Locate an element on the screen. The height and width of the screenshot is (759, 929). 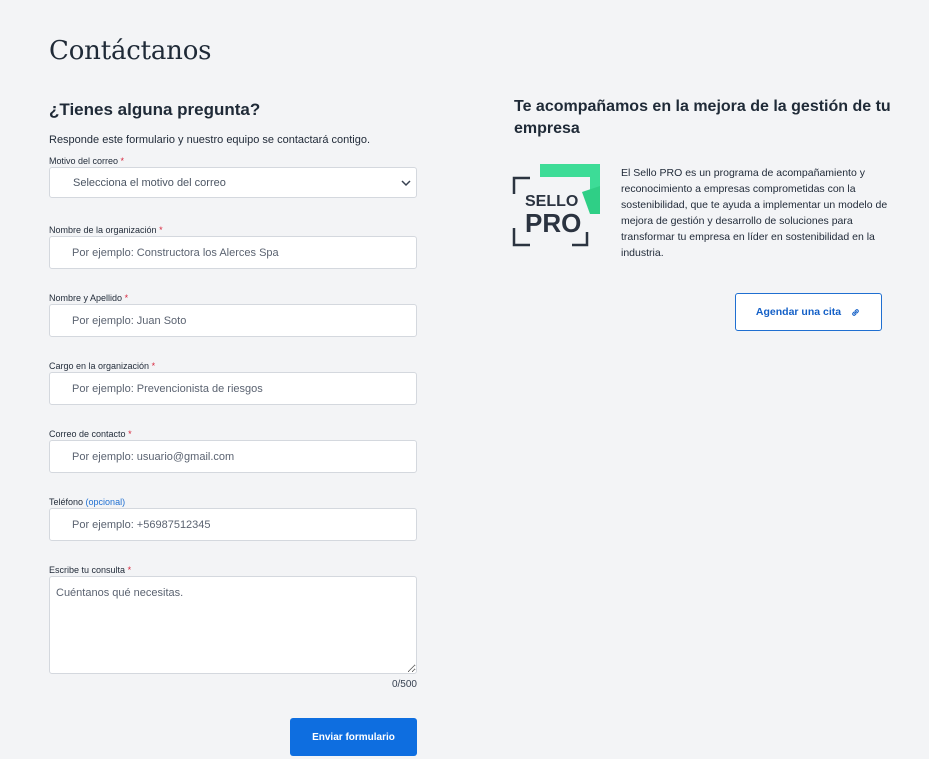
field-telefono: Teléfono (opcional) is located at coordinates (233, 518).